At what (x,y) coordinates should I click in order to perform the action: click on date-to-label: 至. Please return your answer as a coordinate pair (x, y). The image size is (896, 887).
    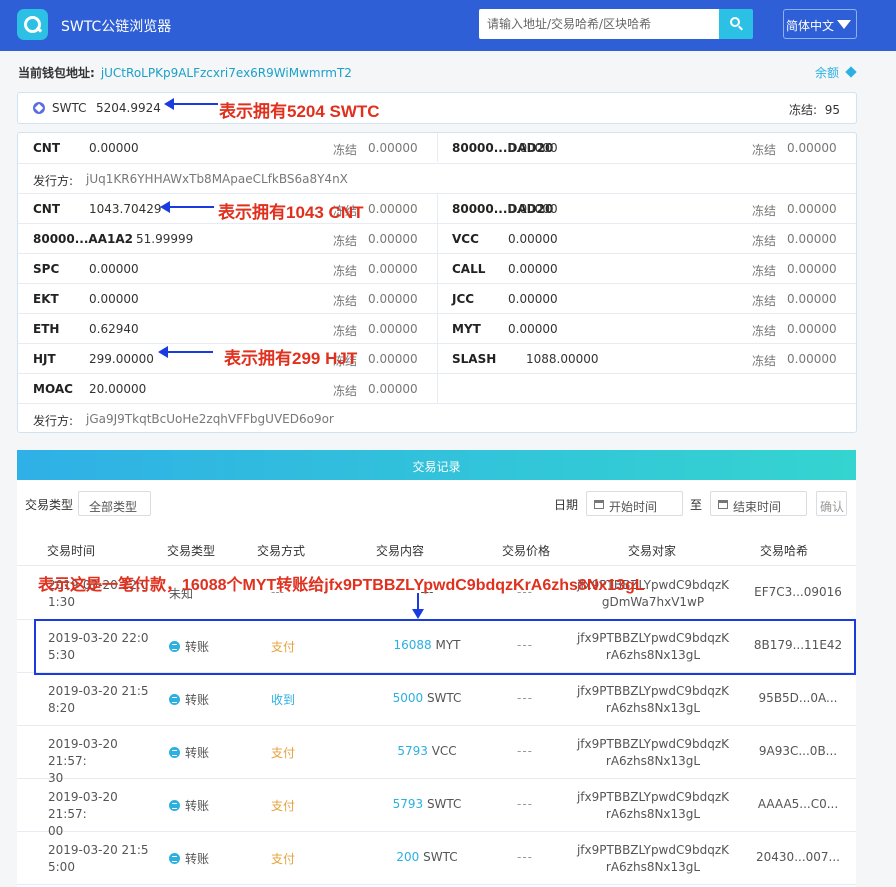
    Looking at the image, I should click on (696, 505).